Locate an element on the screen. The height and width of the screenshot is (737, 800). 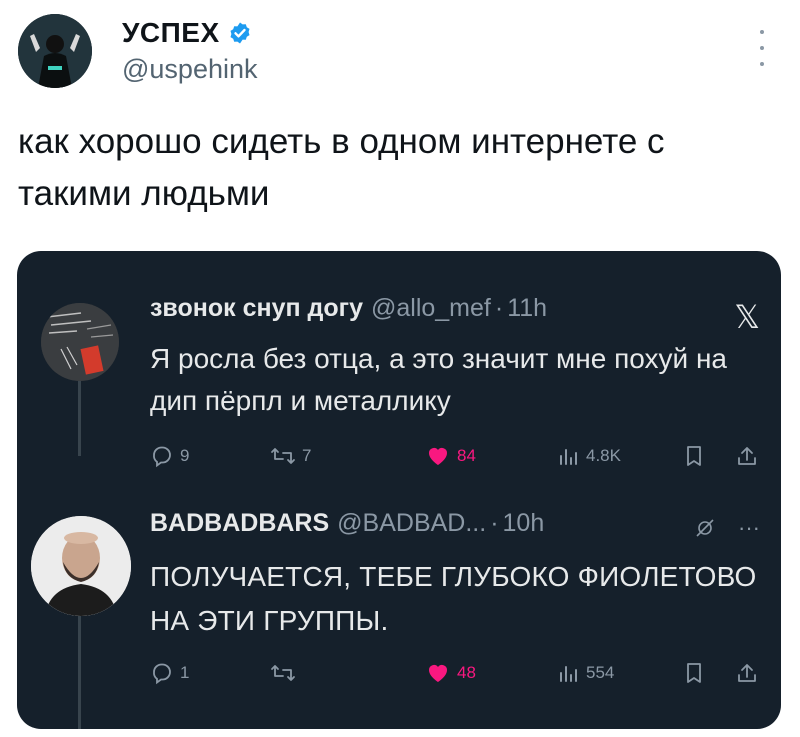
grok-icon is located at coordinates (705, 528).